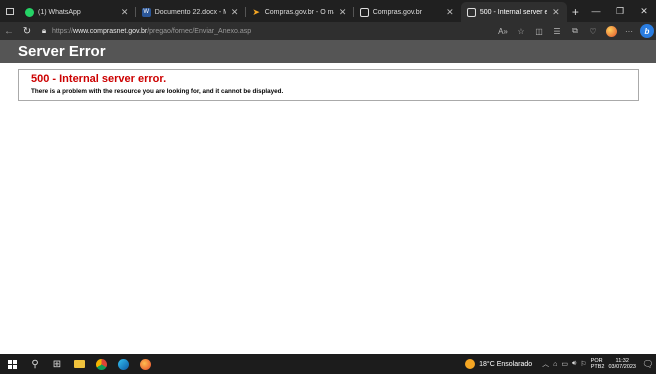 This screenshot has width=656, height=374. I want to click on url-domain: www.comprasnet.gov.br, so click(110, 31).